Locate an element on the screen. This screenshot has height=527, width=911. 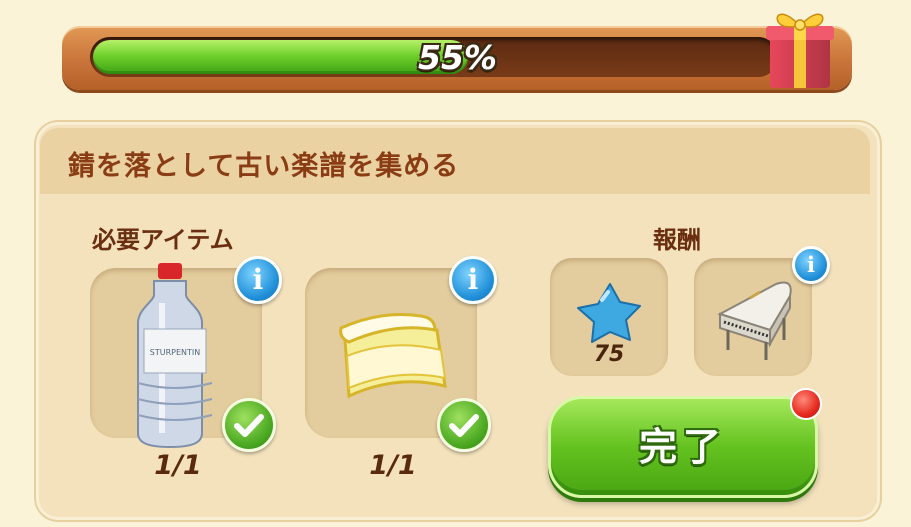
required-item-2-info-icon: i is located at coordinates (473, 280).